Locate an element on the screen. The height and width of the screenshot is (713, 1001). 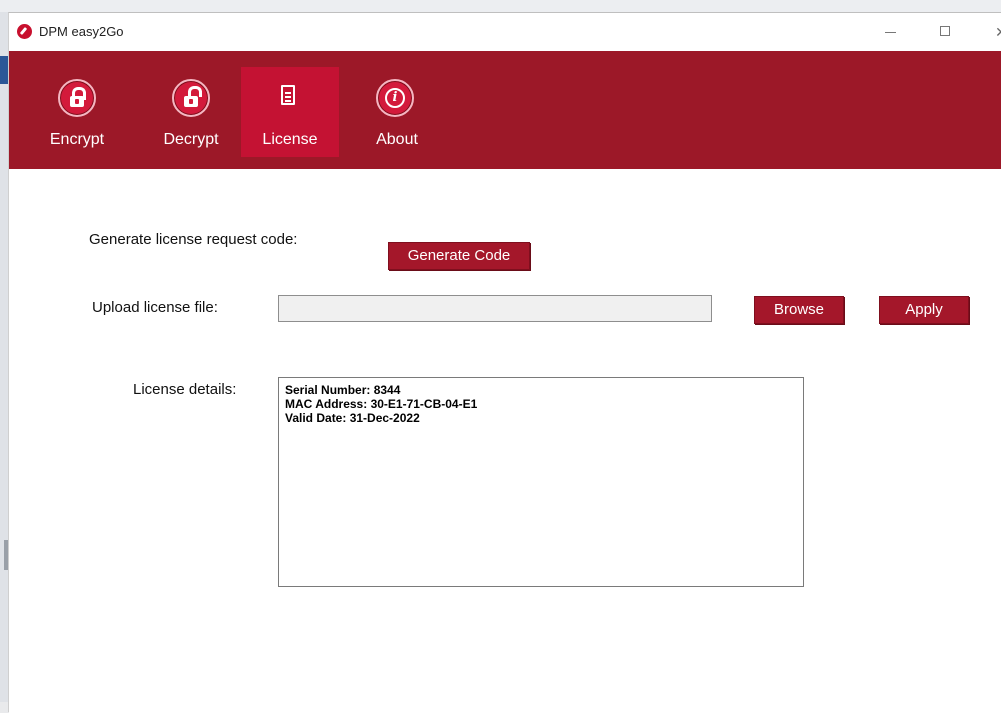
desktop-background is located at coordinates (500, 6).